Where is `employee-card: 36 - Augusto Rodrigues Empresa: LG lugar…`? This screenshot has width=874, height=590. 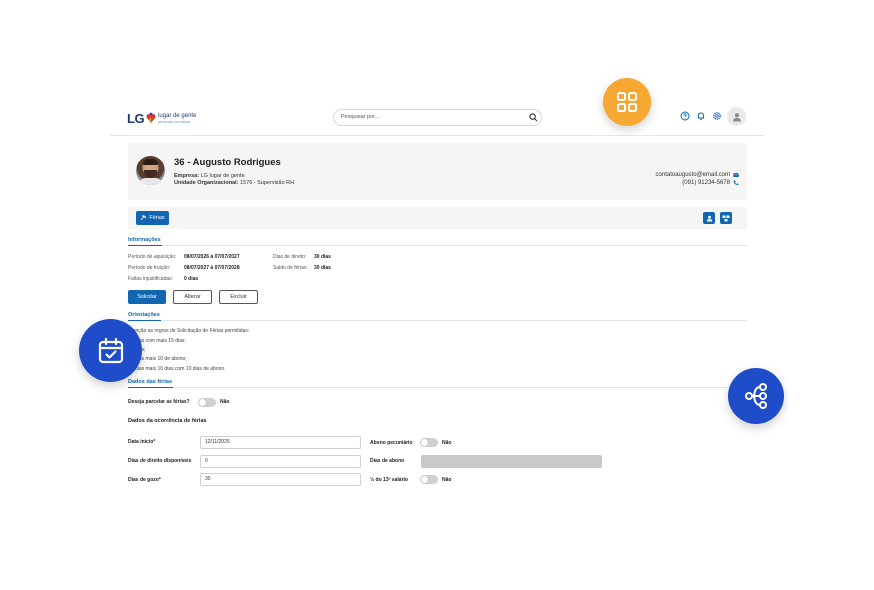
employee-card: 36 - Augusto Rodrigues Empresa: LG lugar… is located at coordinates (437, 171).